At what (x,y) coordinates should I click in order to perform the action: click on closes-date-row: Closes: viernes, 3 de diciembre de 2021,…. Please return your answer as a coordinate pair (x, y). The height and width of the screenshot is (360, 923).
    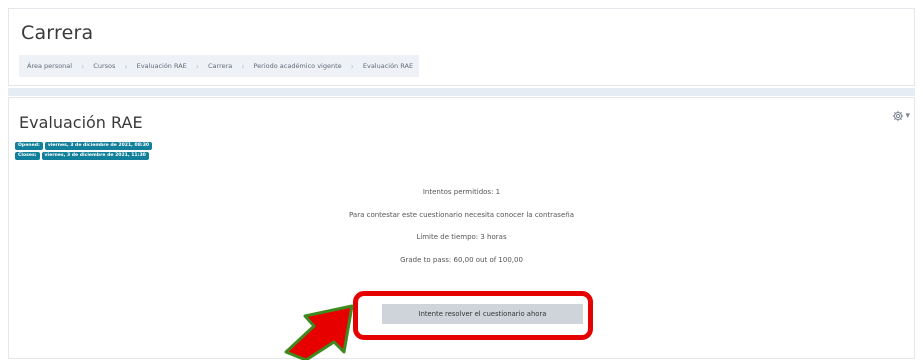
    Looking at the image, I should click on (83, 156).